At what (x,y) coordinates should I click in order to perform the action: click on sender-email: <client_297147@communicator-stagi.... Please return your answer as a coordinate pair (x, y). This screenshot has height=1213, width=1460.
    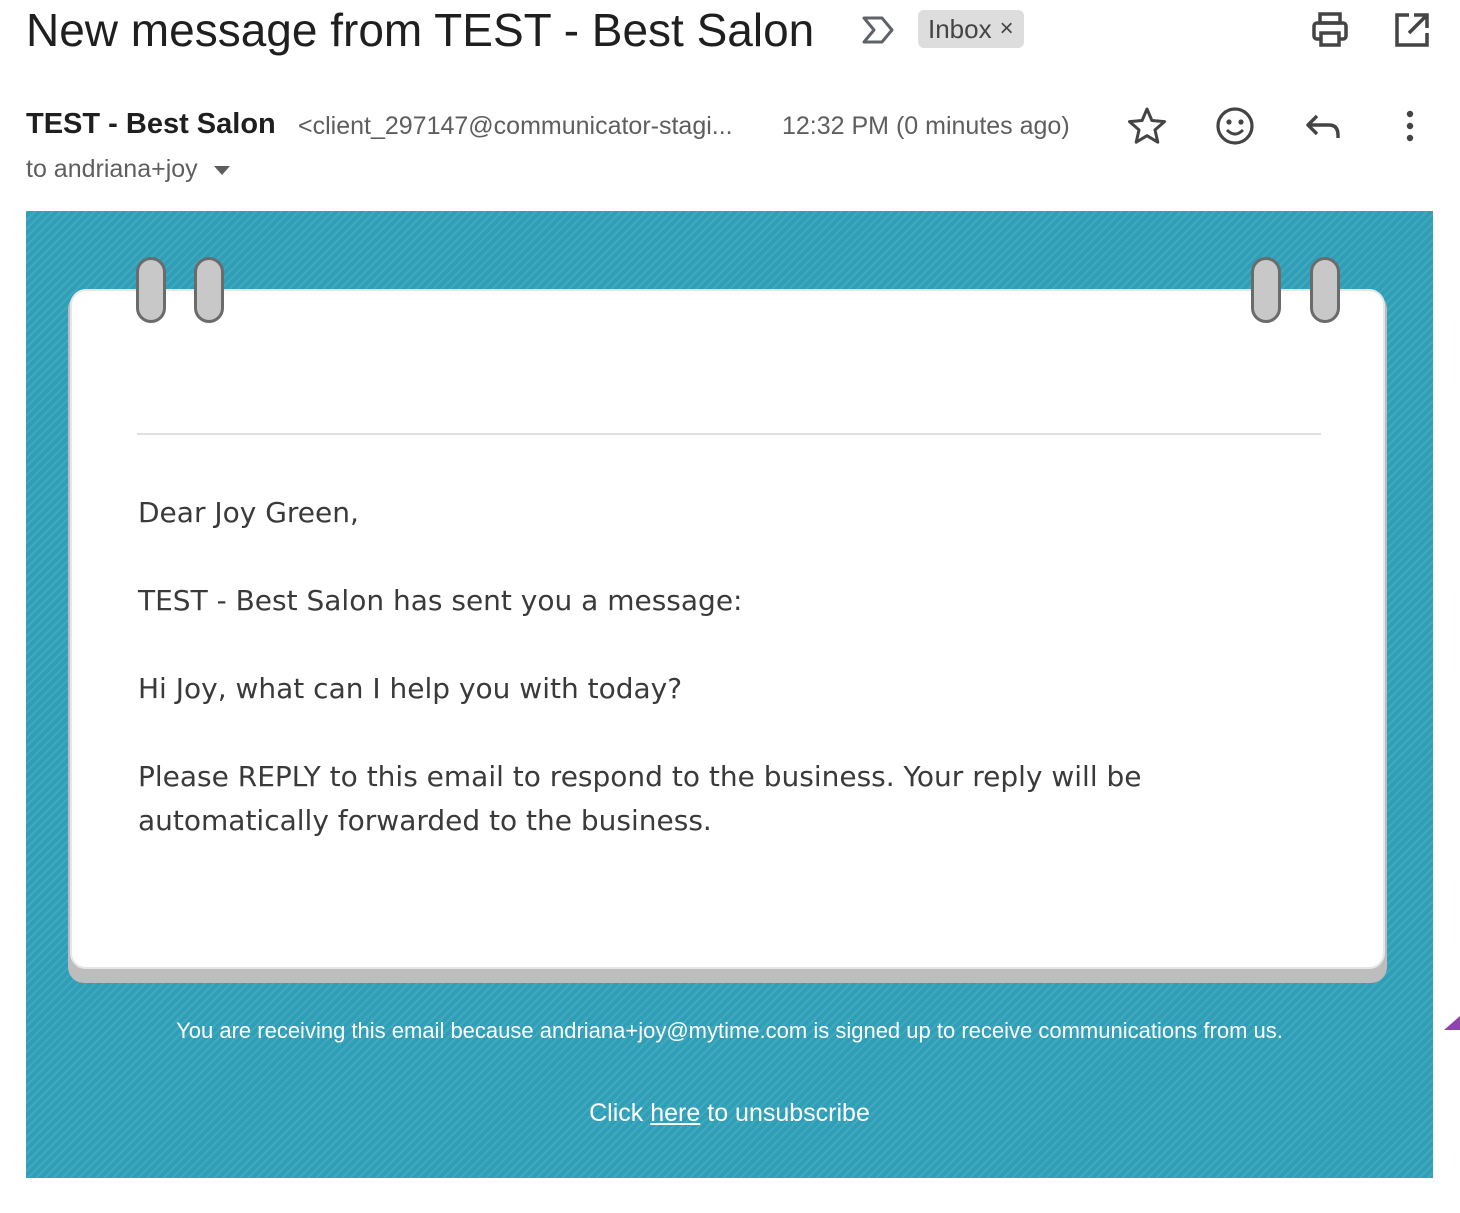
    Looking at the image, I should click on (515, 126).